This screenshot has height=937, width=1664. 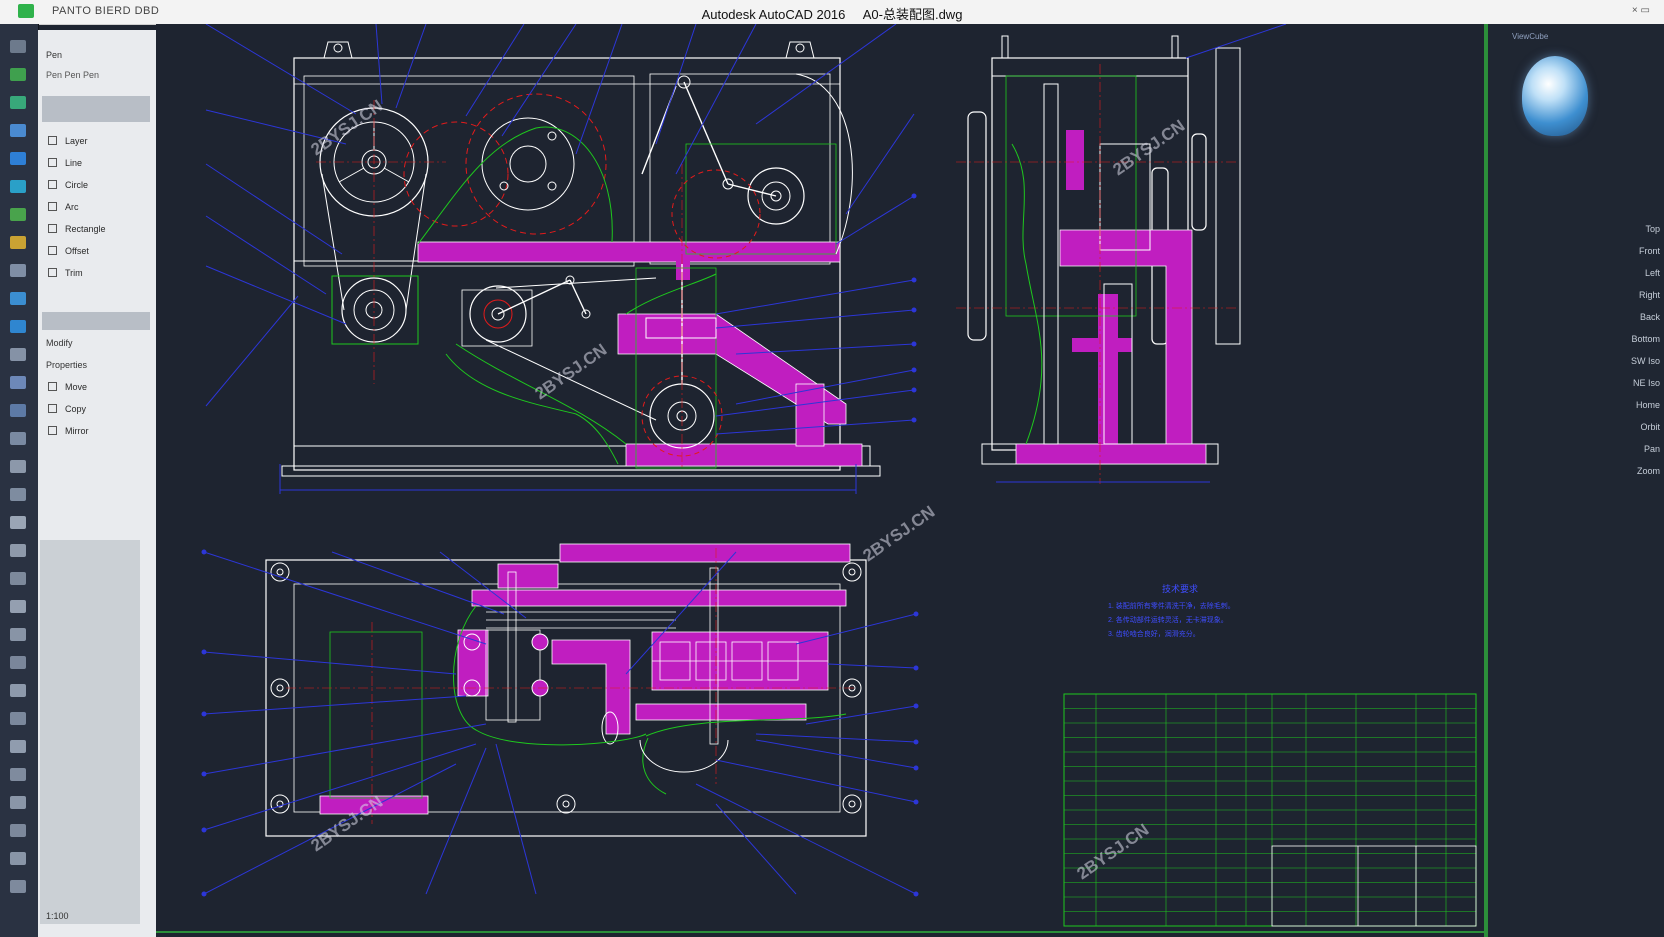 What do you see at coordinates (67, 409) in the screenshot?
I see `palette-item: Copy` at bounding box center [67, 409].